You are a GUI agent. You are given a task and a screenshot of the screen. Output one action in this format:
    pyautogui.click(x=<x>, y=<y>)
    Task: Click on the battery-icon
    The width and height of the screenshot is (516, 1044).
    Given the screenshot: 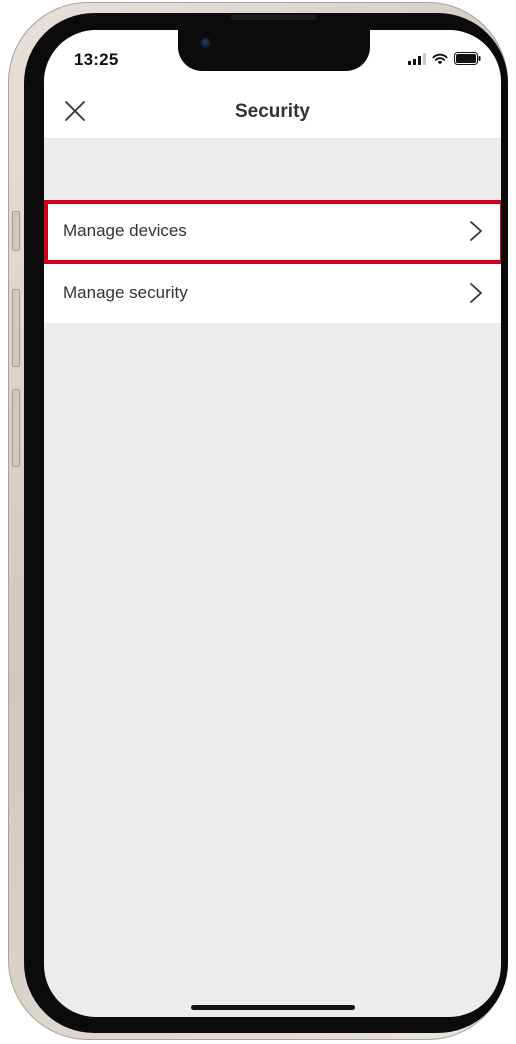 What is the action you would take?
    pyautogui.click(x=467, y=58)
    